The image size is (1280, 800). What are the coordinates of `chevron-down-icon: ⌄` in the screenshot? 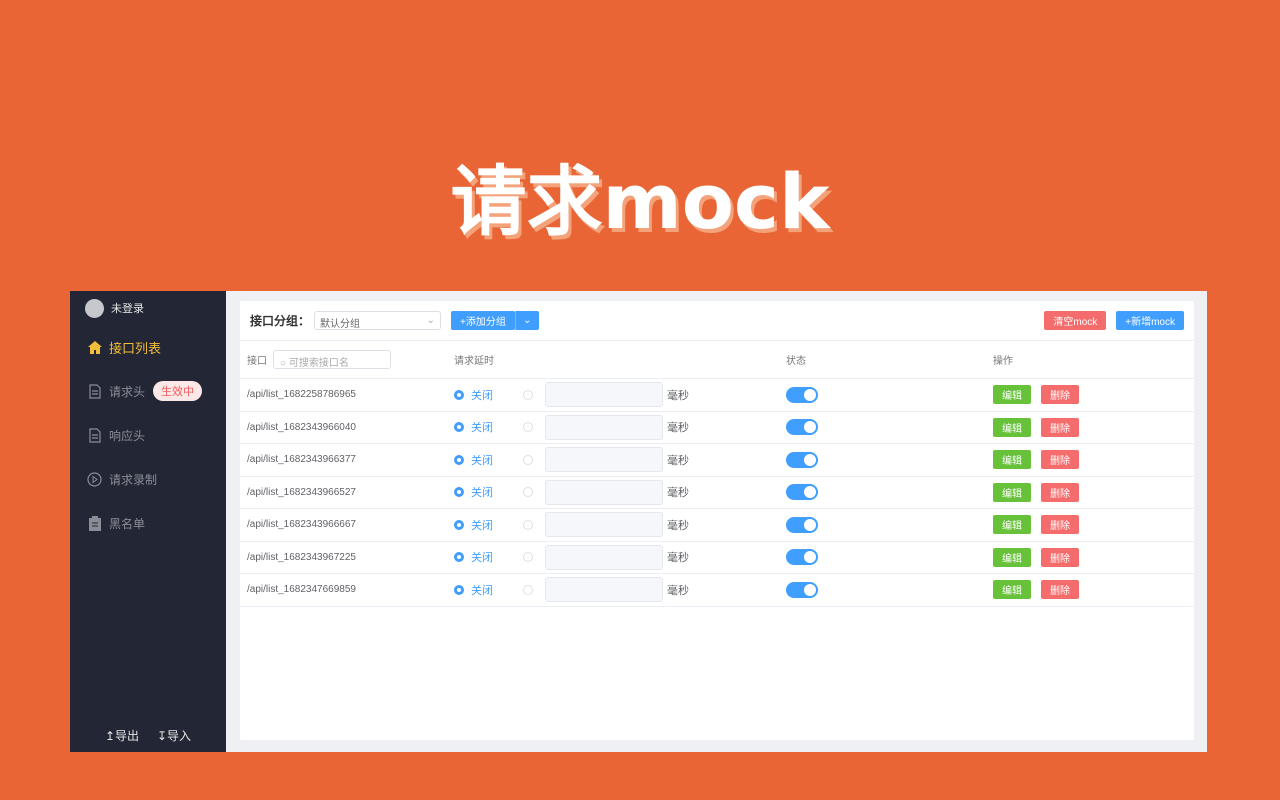 It's located at (431, 320).